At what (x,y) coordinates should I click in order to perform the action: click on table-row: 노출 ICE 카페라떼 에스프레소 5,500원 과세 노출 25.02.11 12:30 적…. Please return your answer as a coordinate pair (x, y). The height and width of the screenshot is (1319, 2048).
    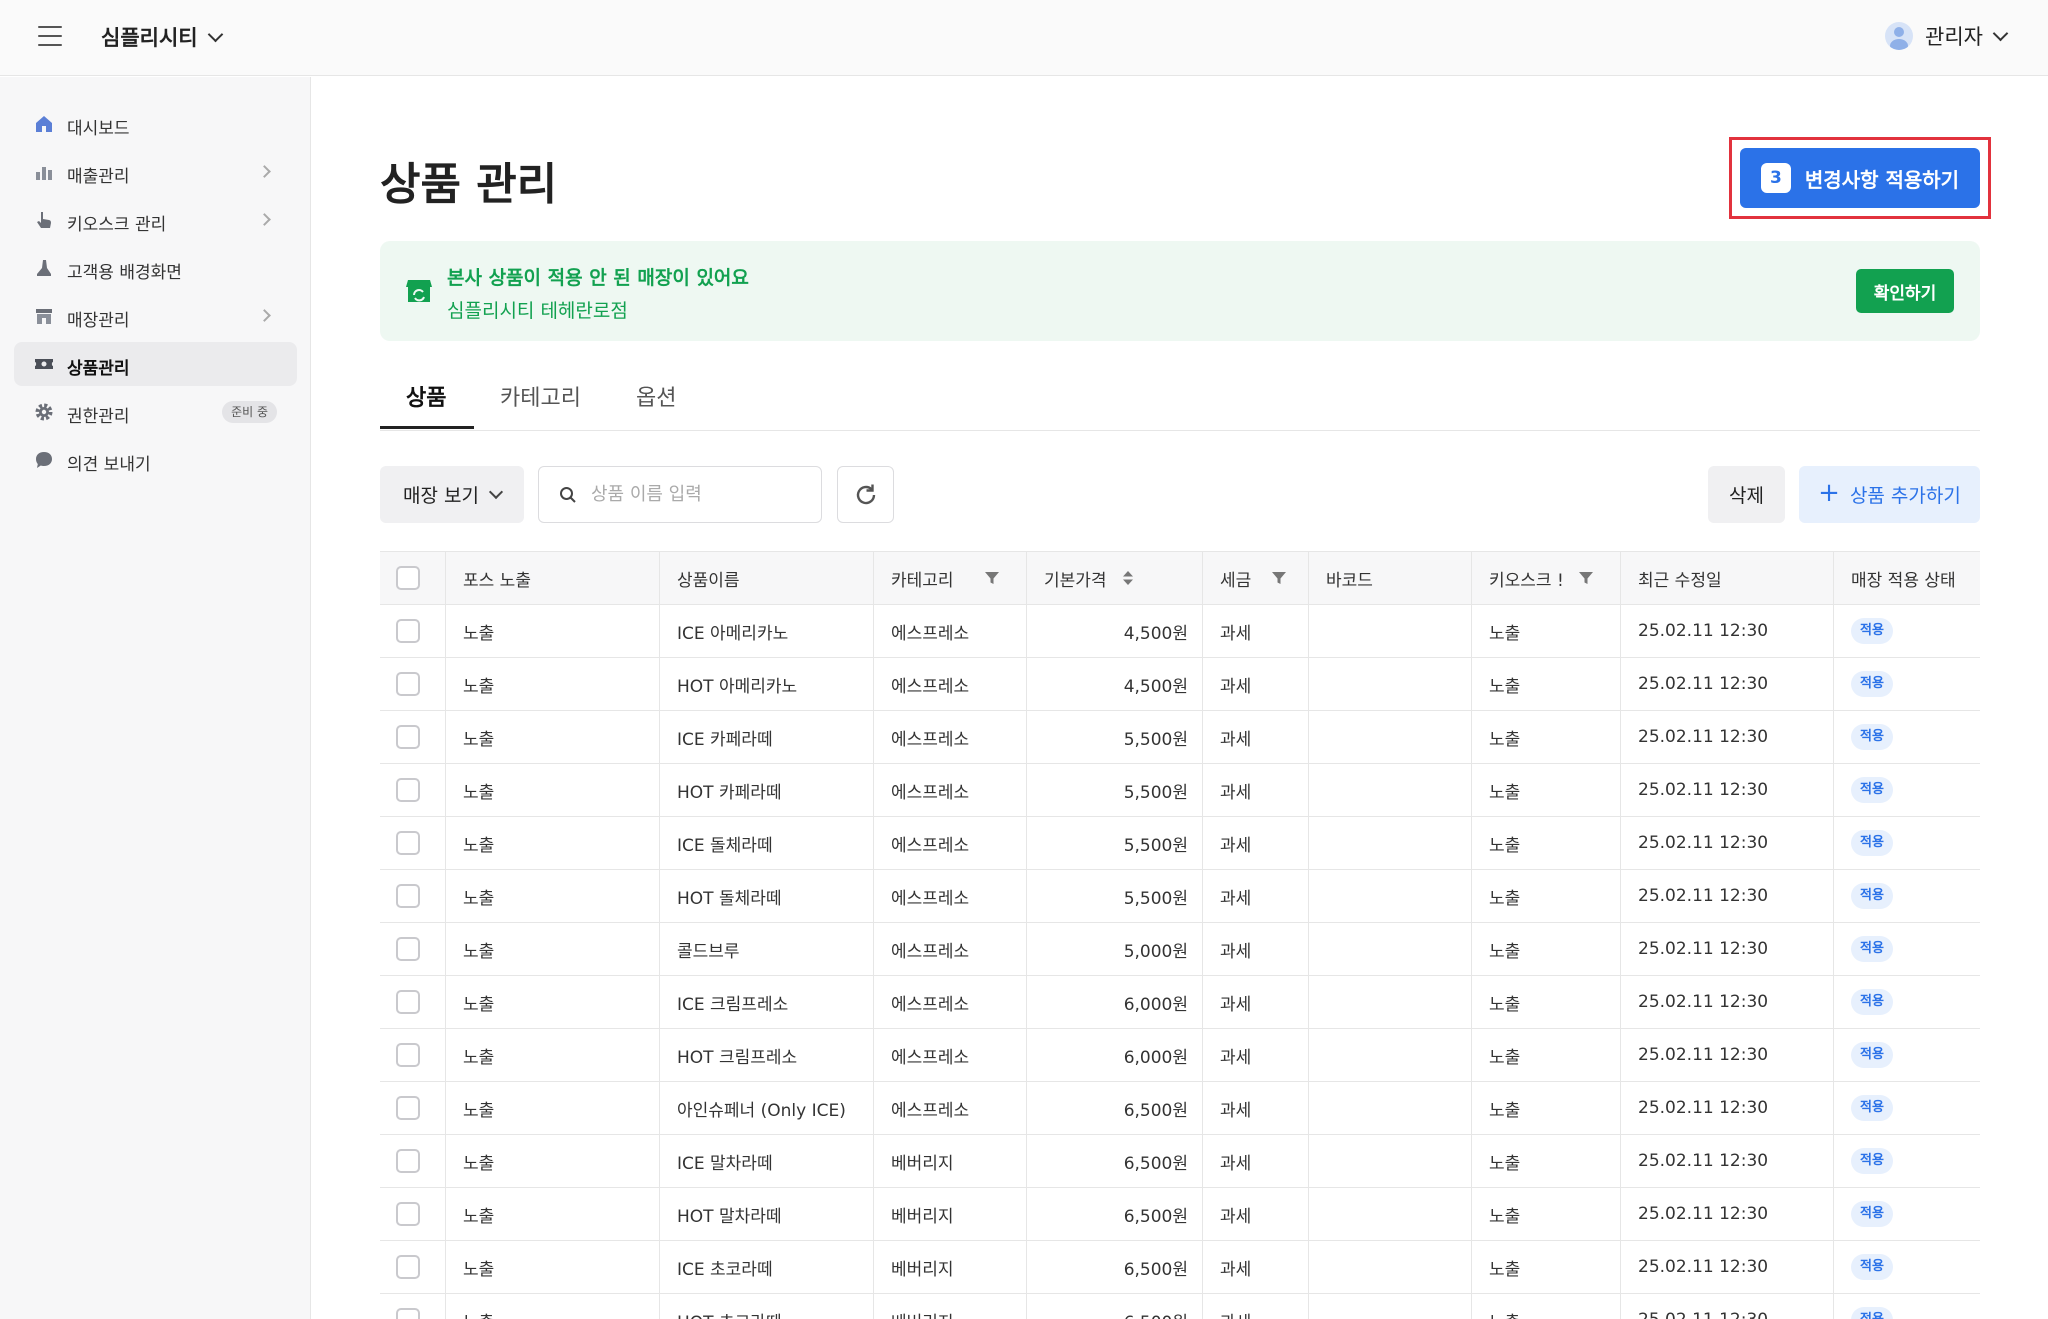
    Looking at the image, I should click on (1180, 737).